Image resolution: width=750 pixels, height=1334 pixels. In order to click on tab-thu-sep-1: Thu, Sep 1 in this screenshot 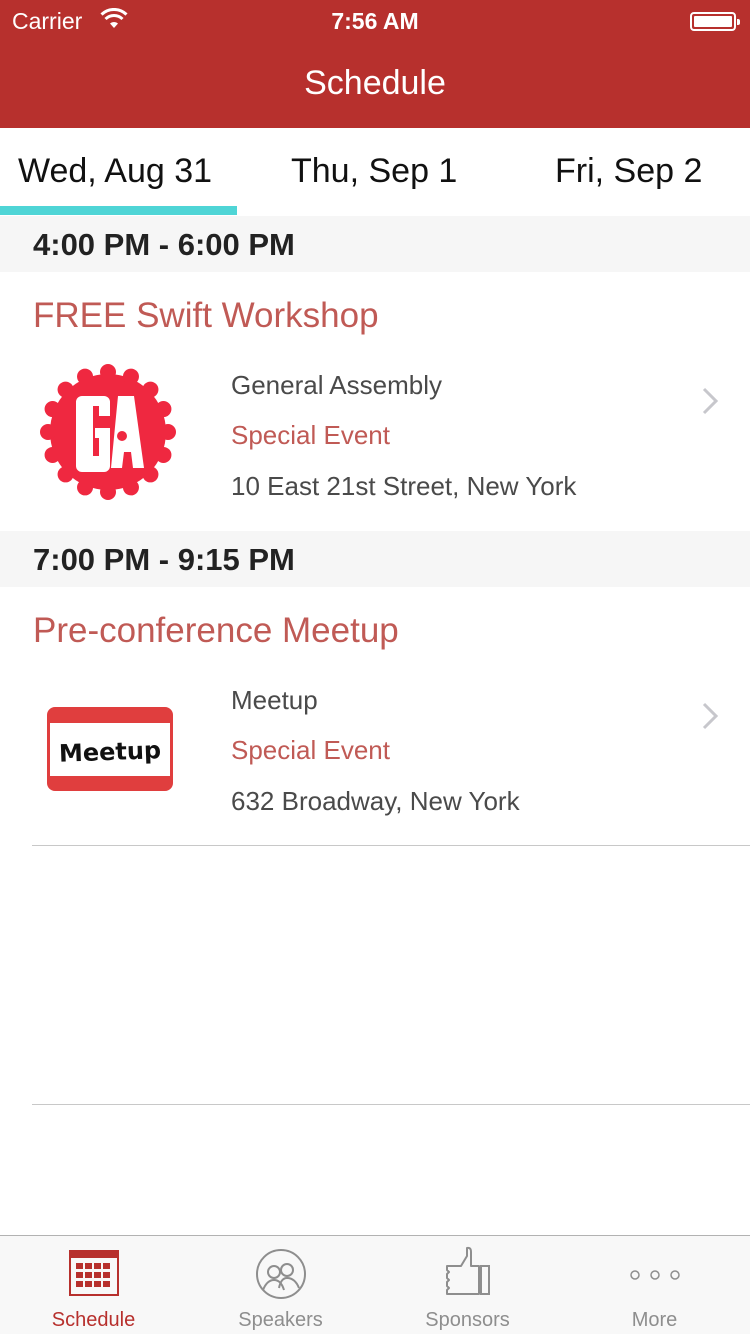, I will do `click(374, 171)`.